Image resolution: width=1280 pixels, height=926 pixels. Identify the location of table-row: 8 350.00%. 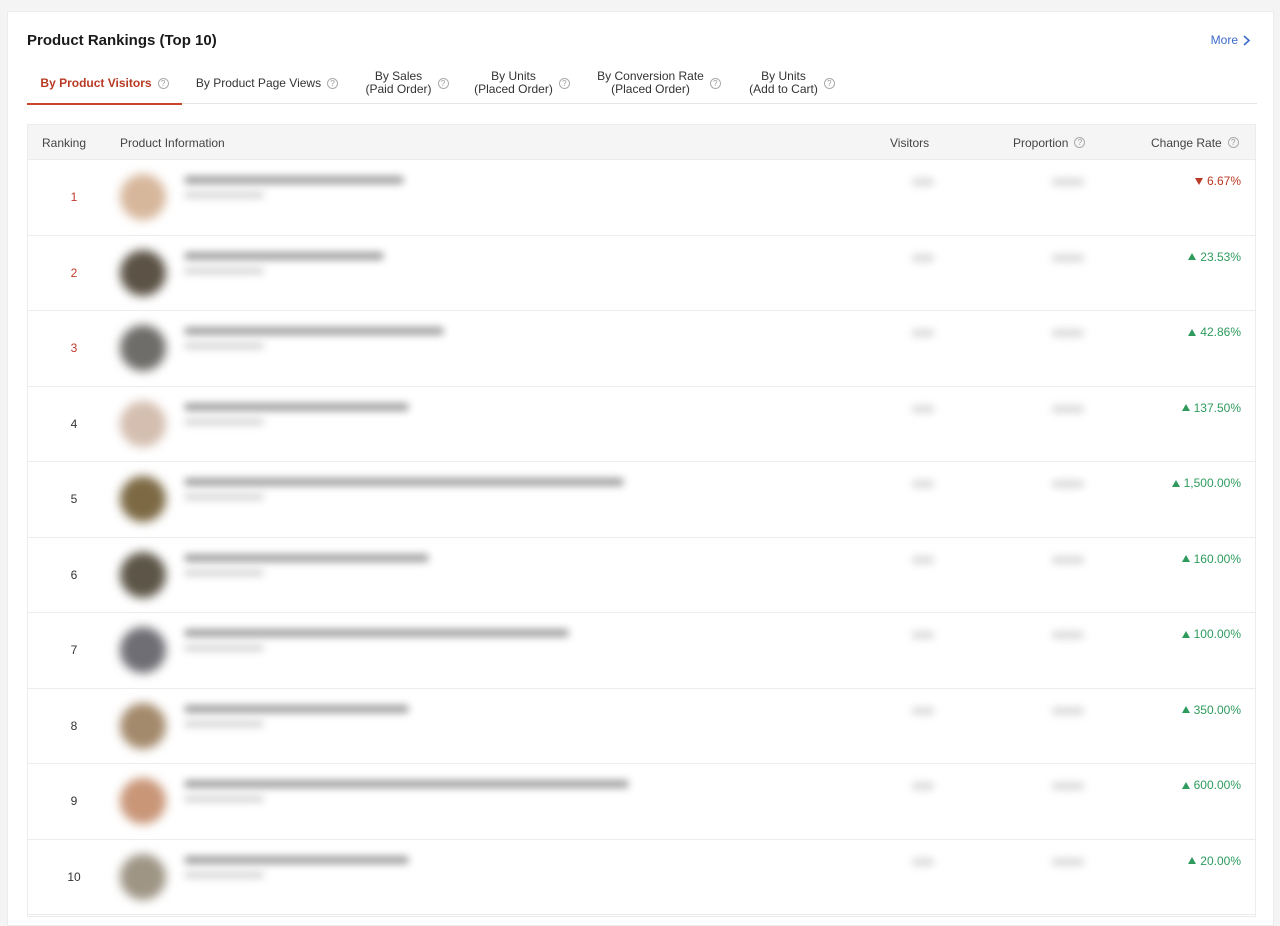
(641, 726).